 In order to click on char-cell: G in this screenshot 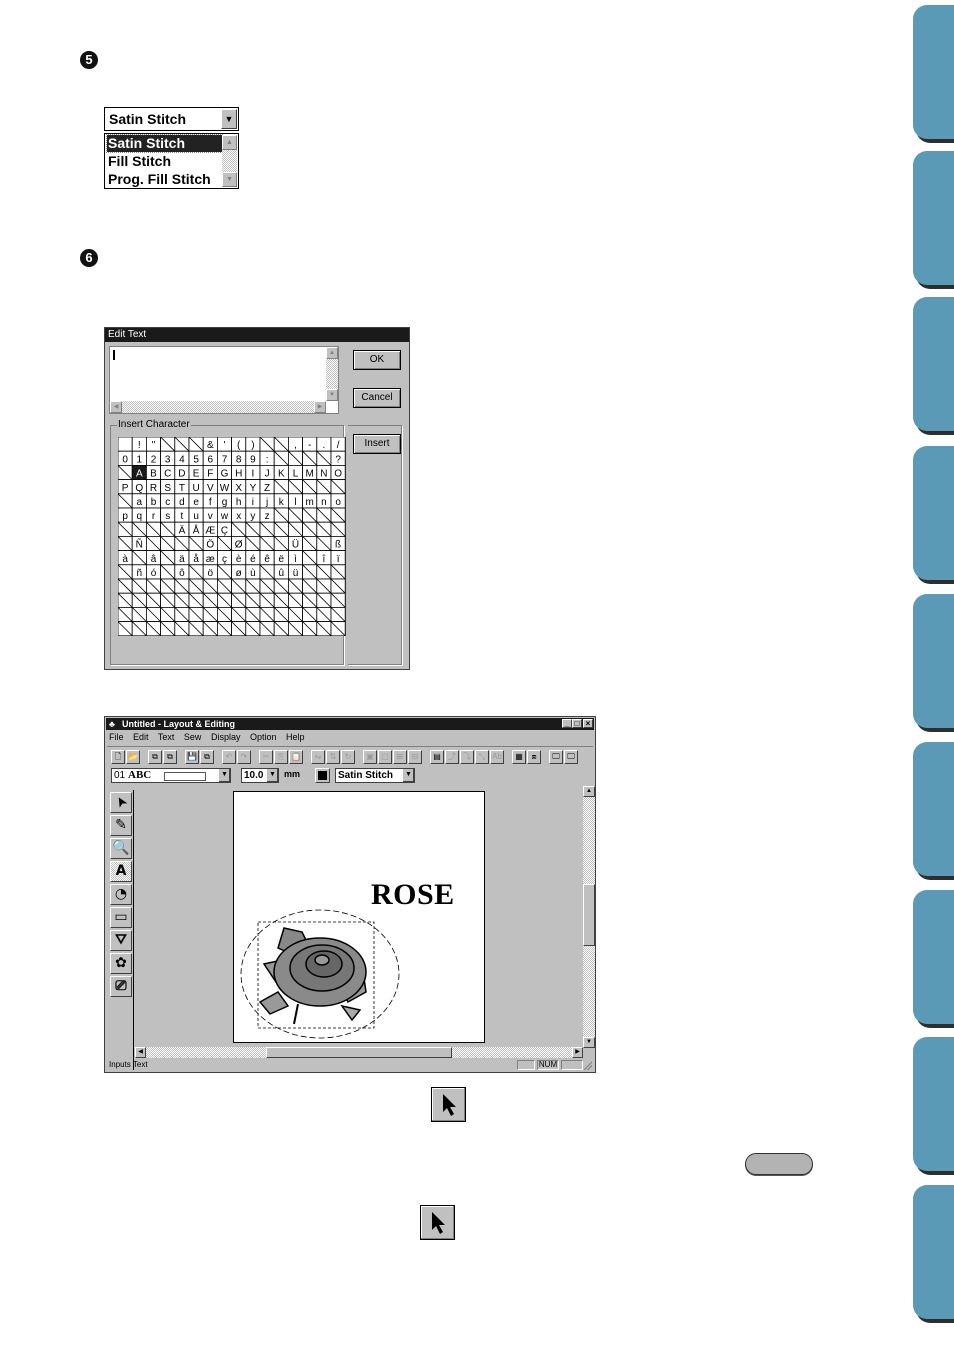, I will do `click(225, 472)`.